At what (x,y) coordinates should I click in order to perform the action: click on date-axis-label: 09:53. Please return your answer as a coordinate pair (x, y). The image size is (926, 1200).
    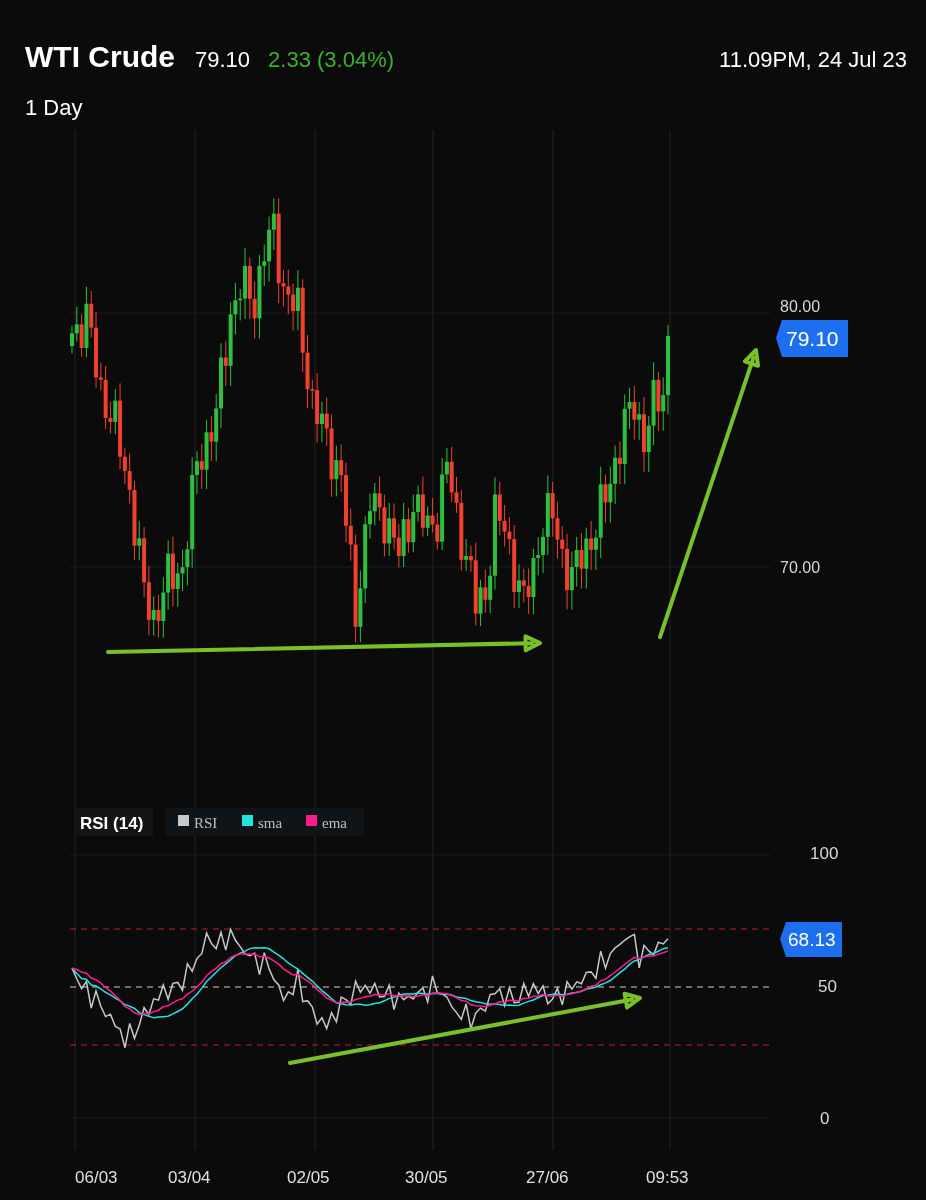
    Looking at the image, I should click on (667, 1177).